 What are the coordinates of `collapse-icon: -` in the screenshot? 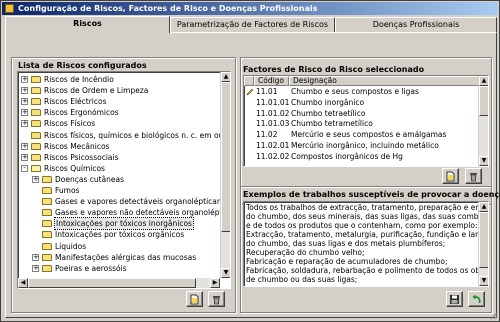 It's located at (24, 168).